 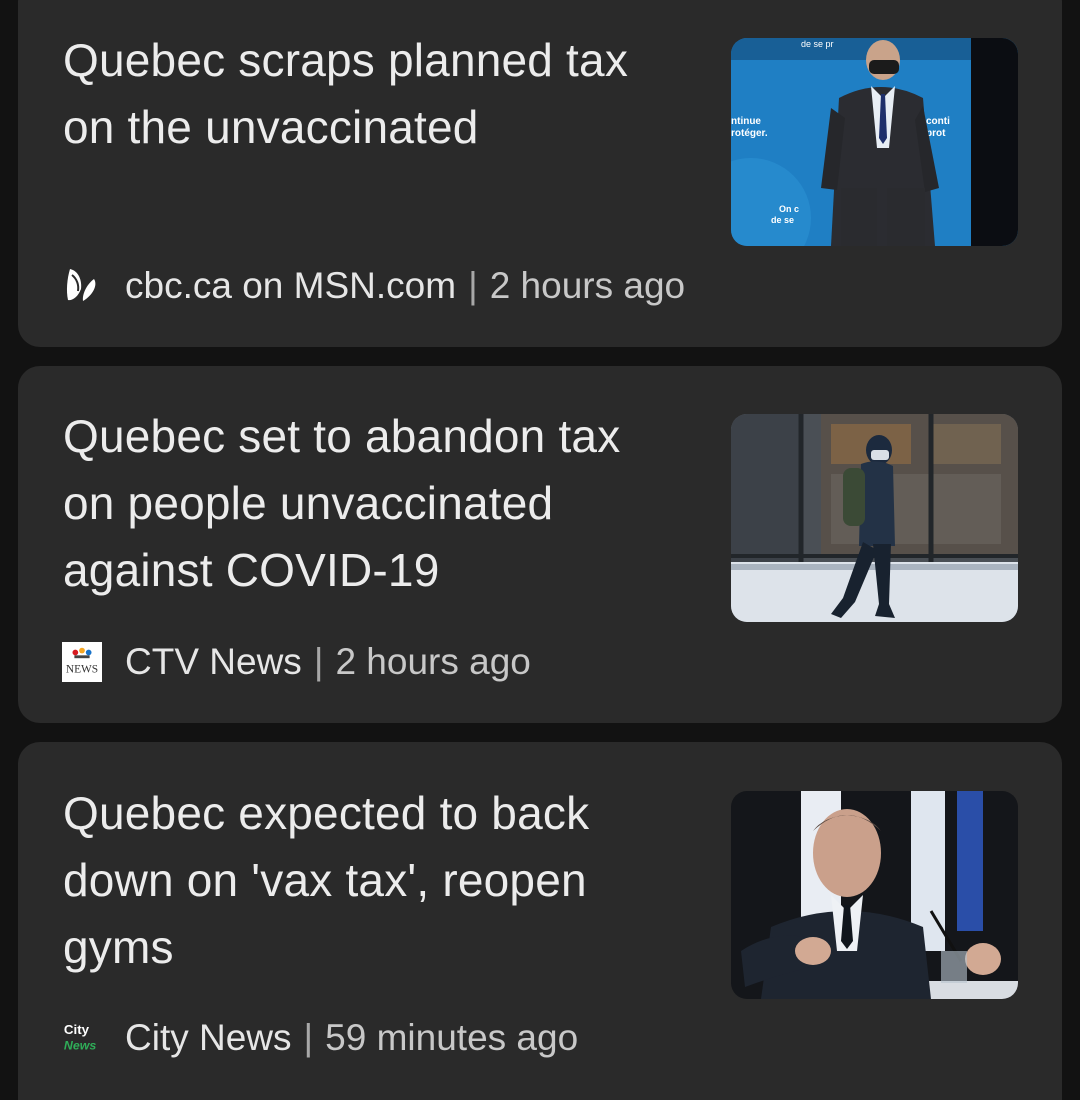 I want to click on article-meta: cbc.ca on MSN.com | 2 hours ago, so click(x=373, y=286).